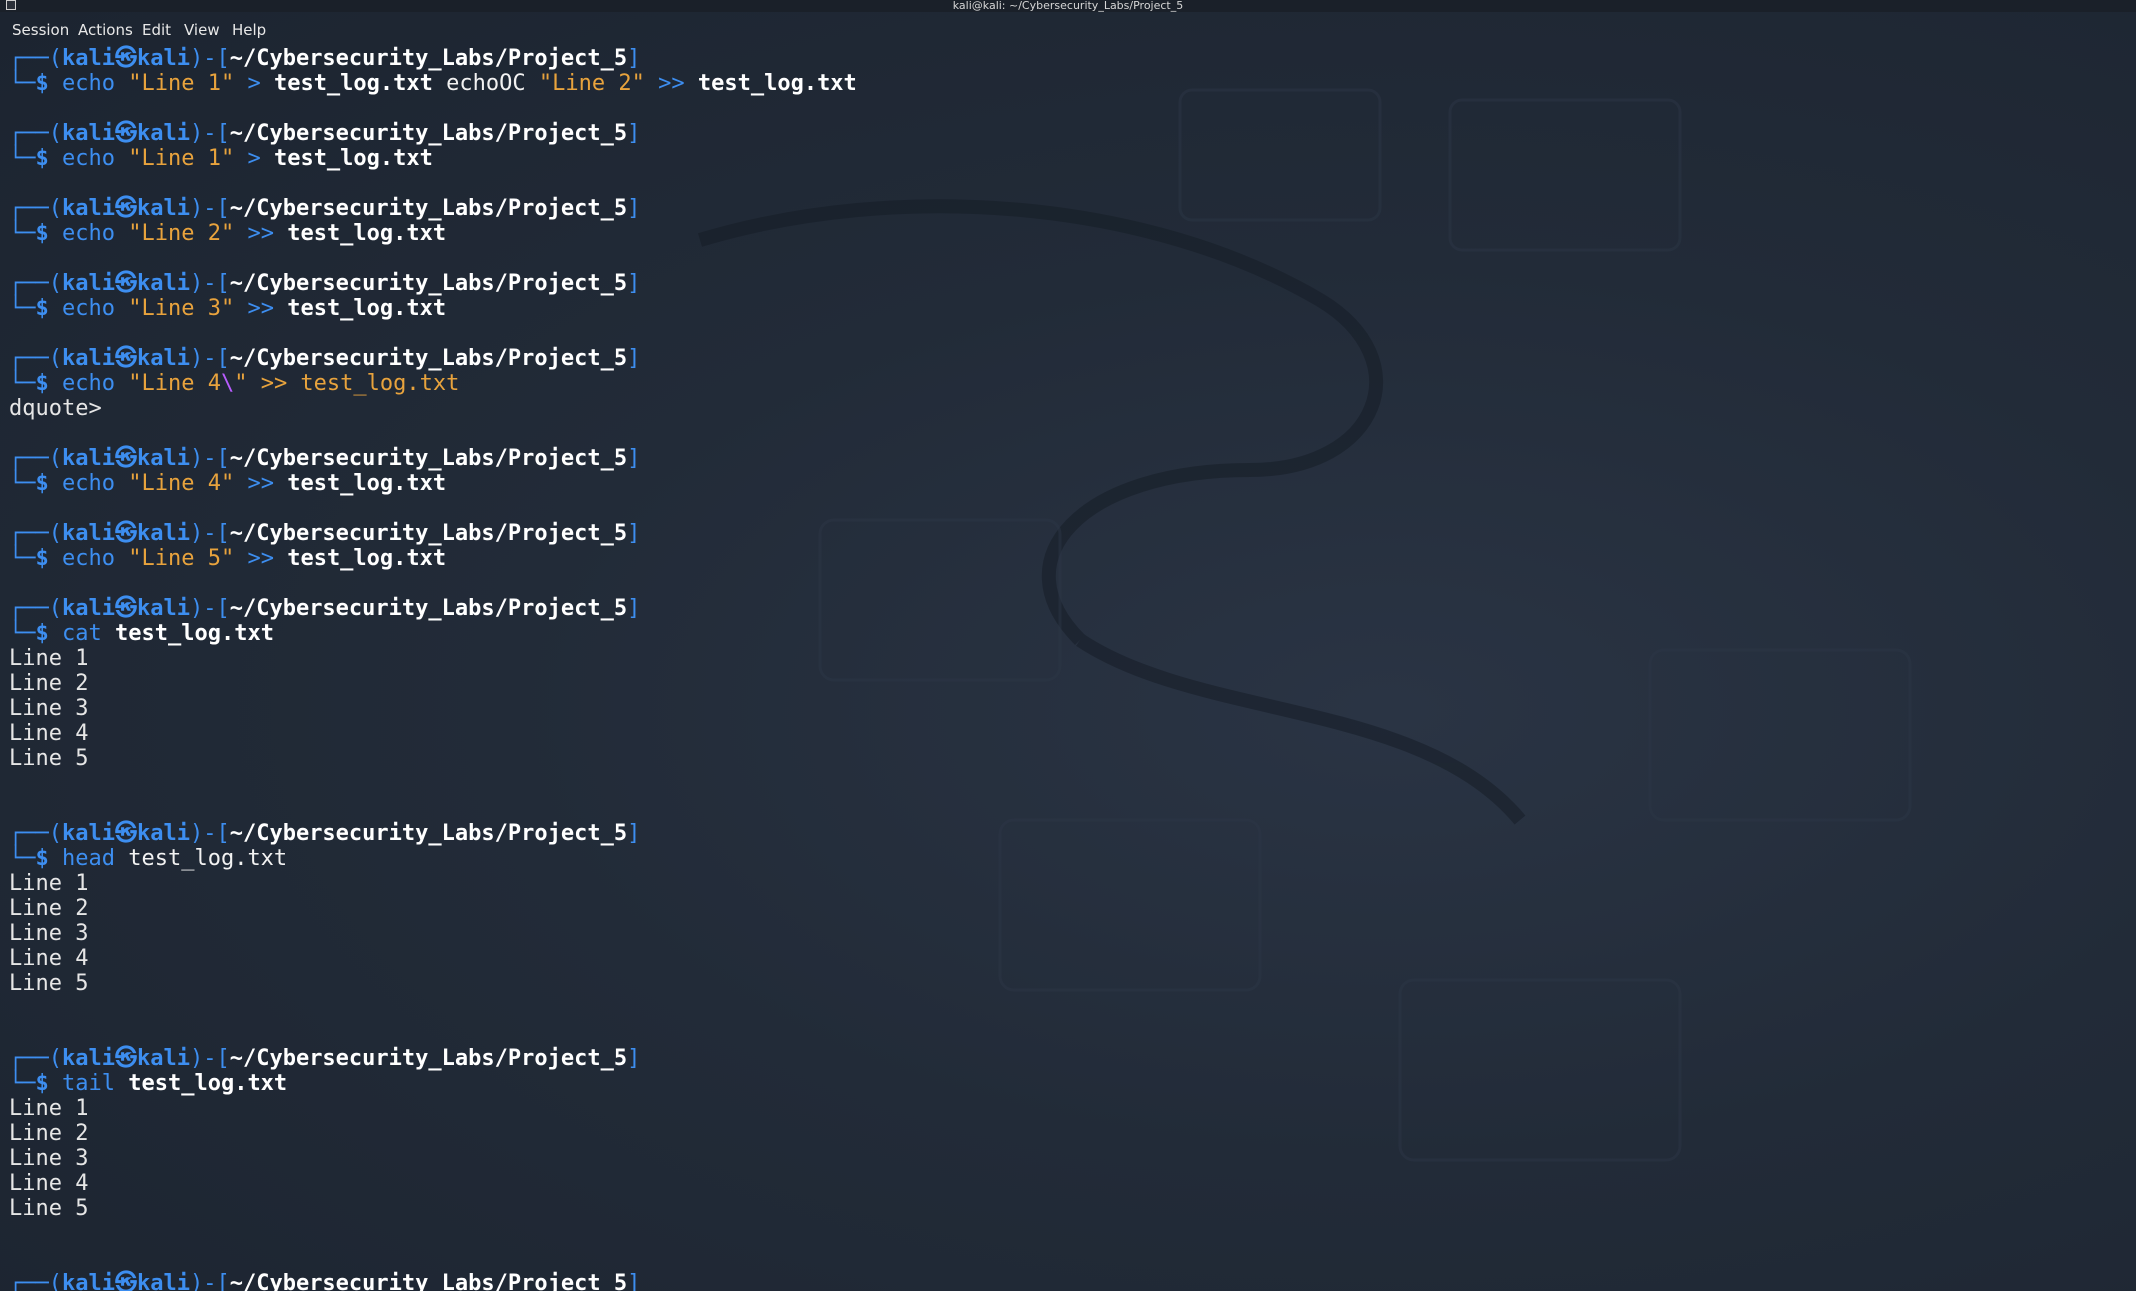 Image resolution: width=2136 pixels, height=1291 pixels. I want to click on command-text: echo "Line 1" > test_log.txt, so click(247, 158).